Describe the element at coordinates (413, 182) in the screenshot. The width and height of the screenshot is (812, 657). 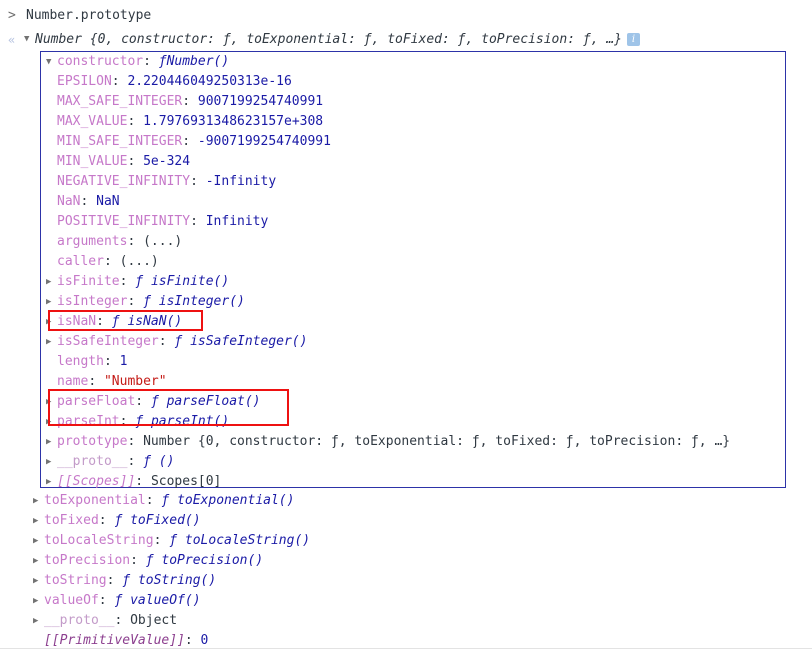
I see `property-row: ▶NEGATIVE_INFINITY: -Infinity` at that location.